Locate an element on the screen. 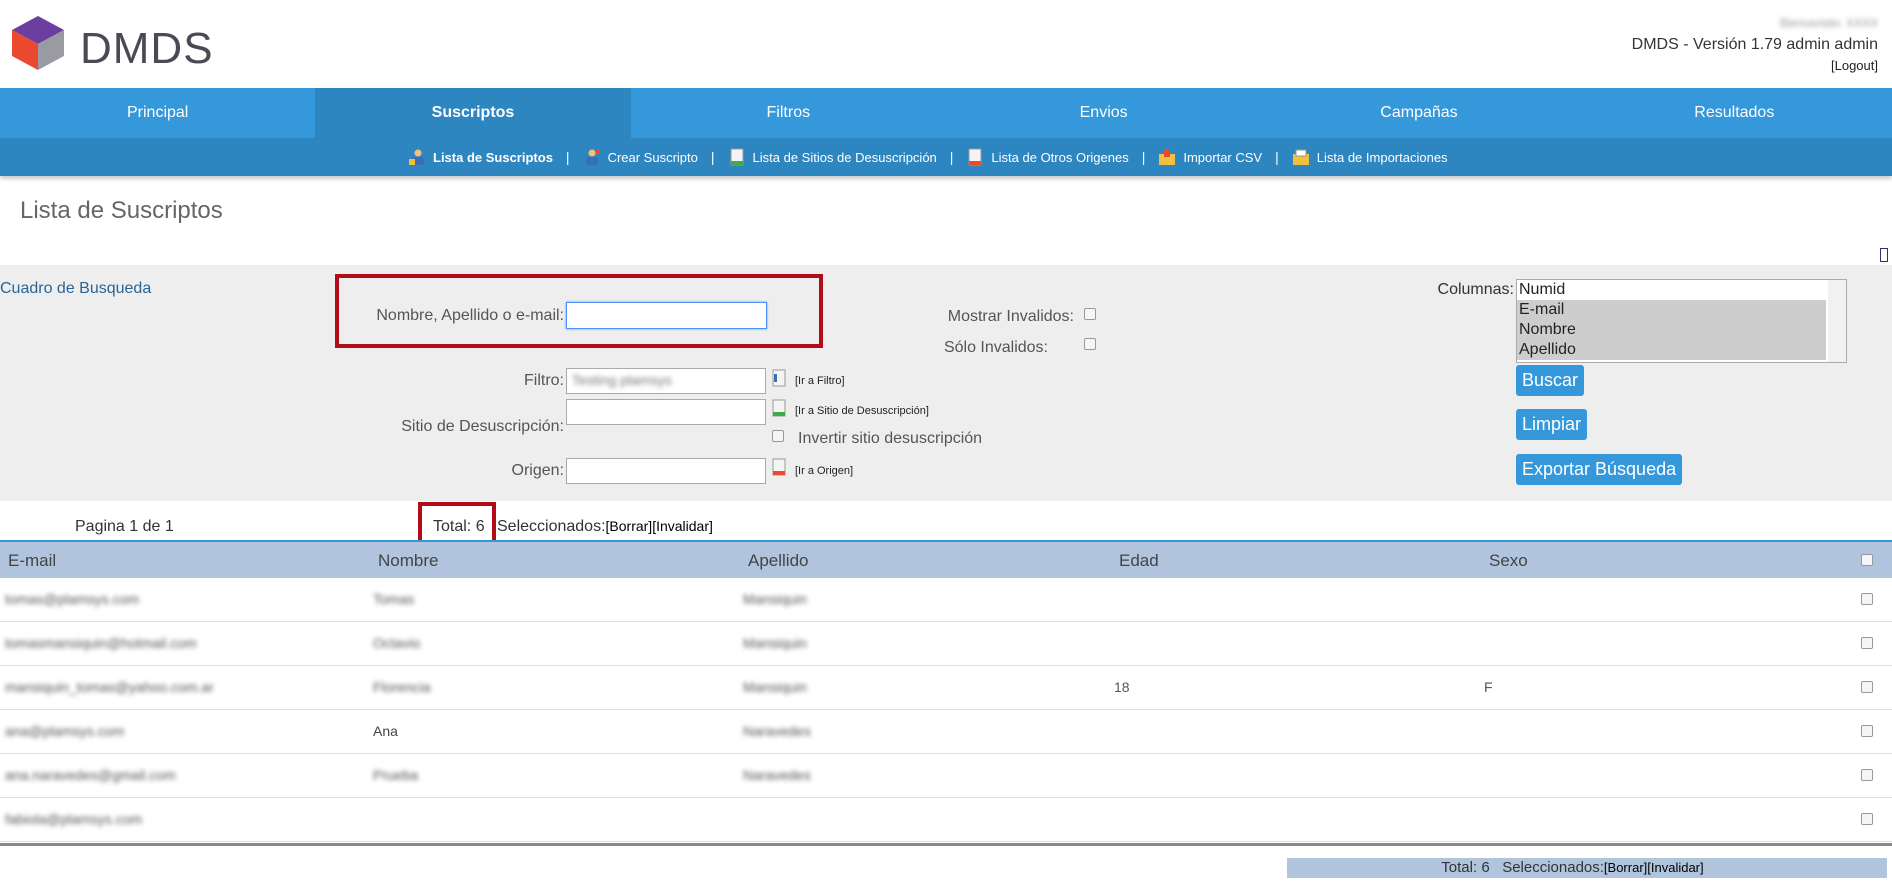 Image resolution: width=1892 pixels, height=894 pixels. document-green-icon is located at coordinates (737, 157).